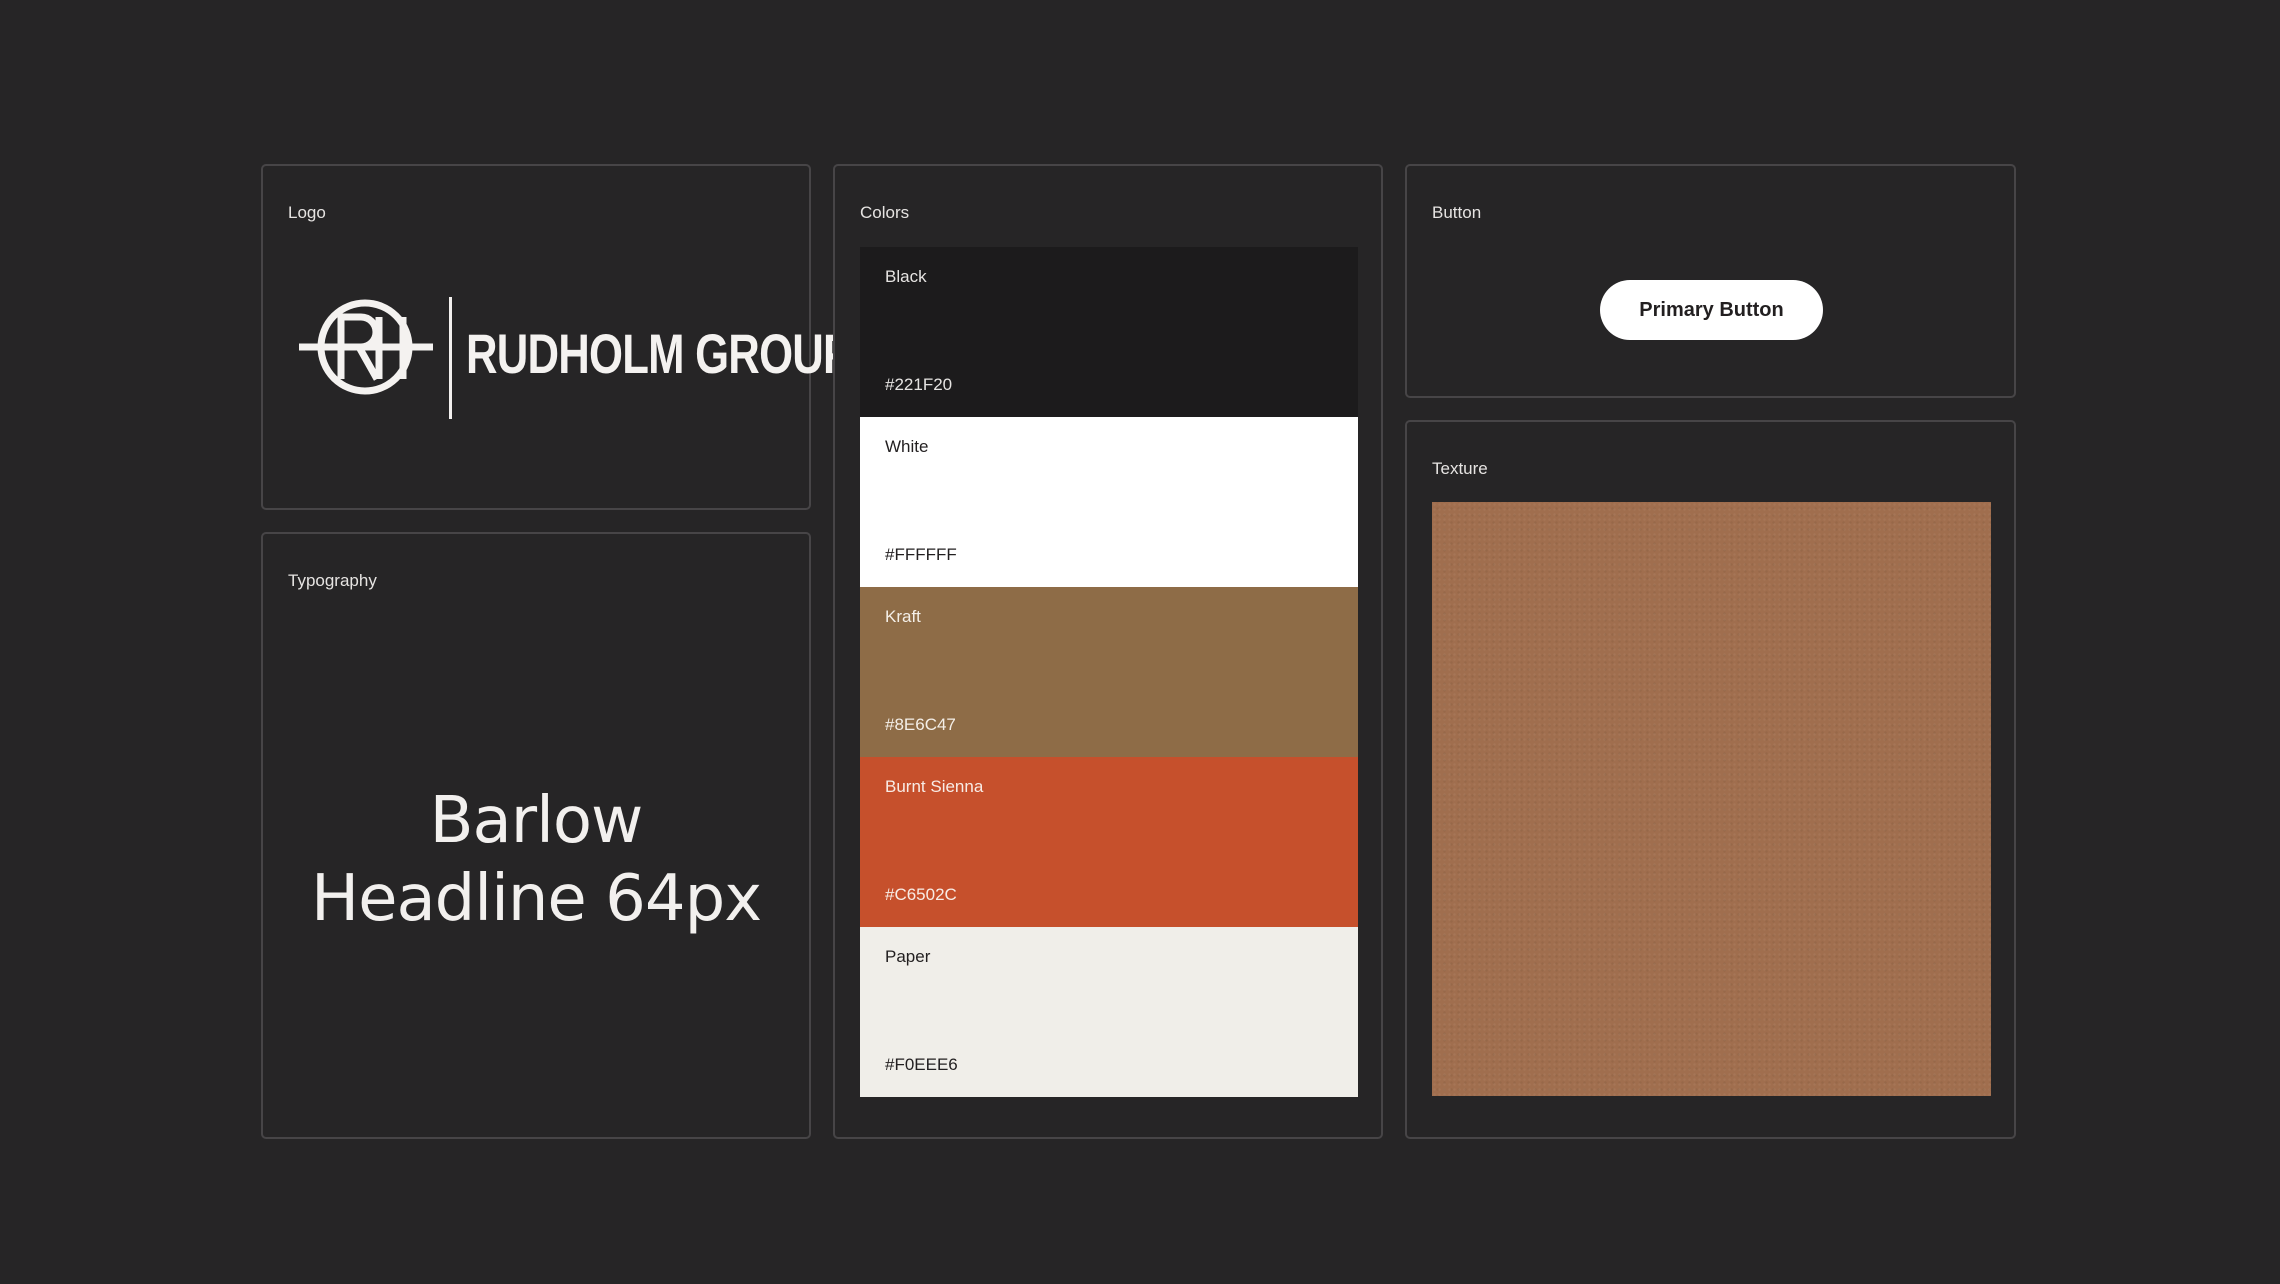 The height and width of the screenshot is (1284, 2280). I want to click on swatch-hex: #221F20, so click(919, 384).